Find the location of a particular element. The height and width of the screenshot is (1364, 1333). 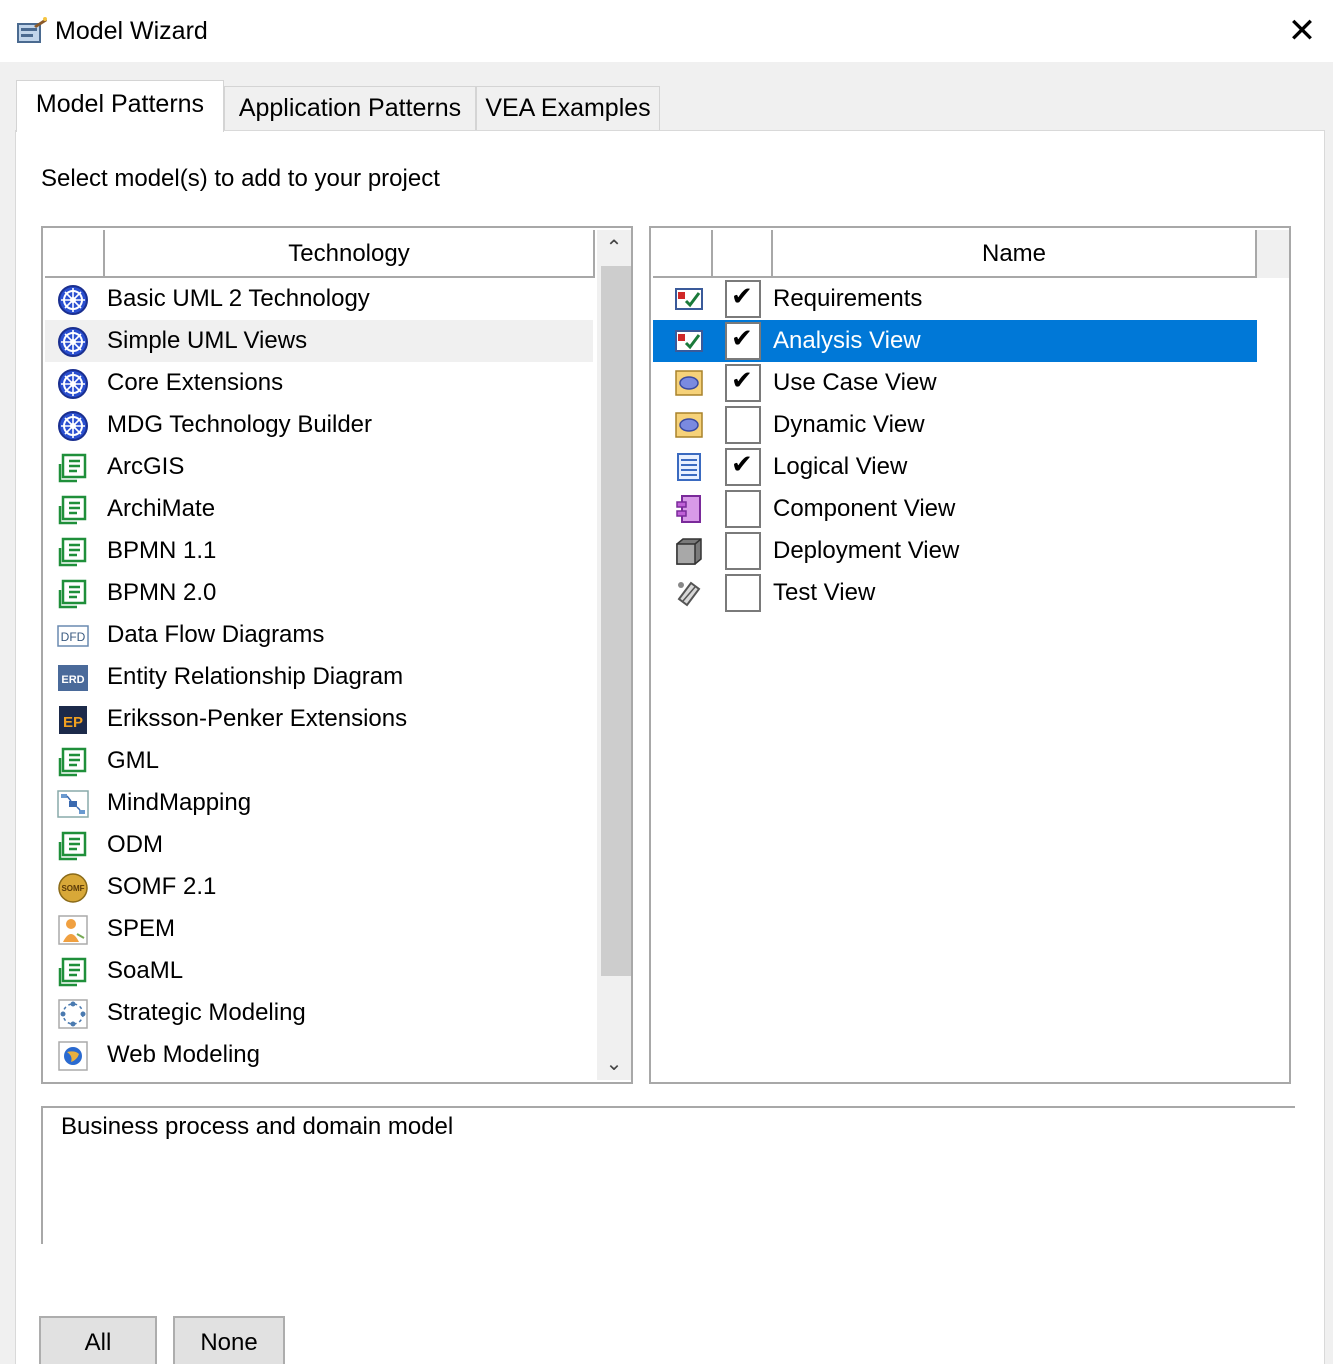

model-list-item: Deployment View is located at coordinates (955, 551).